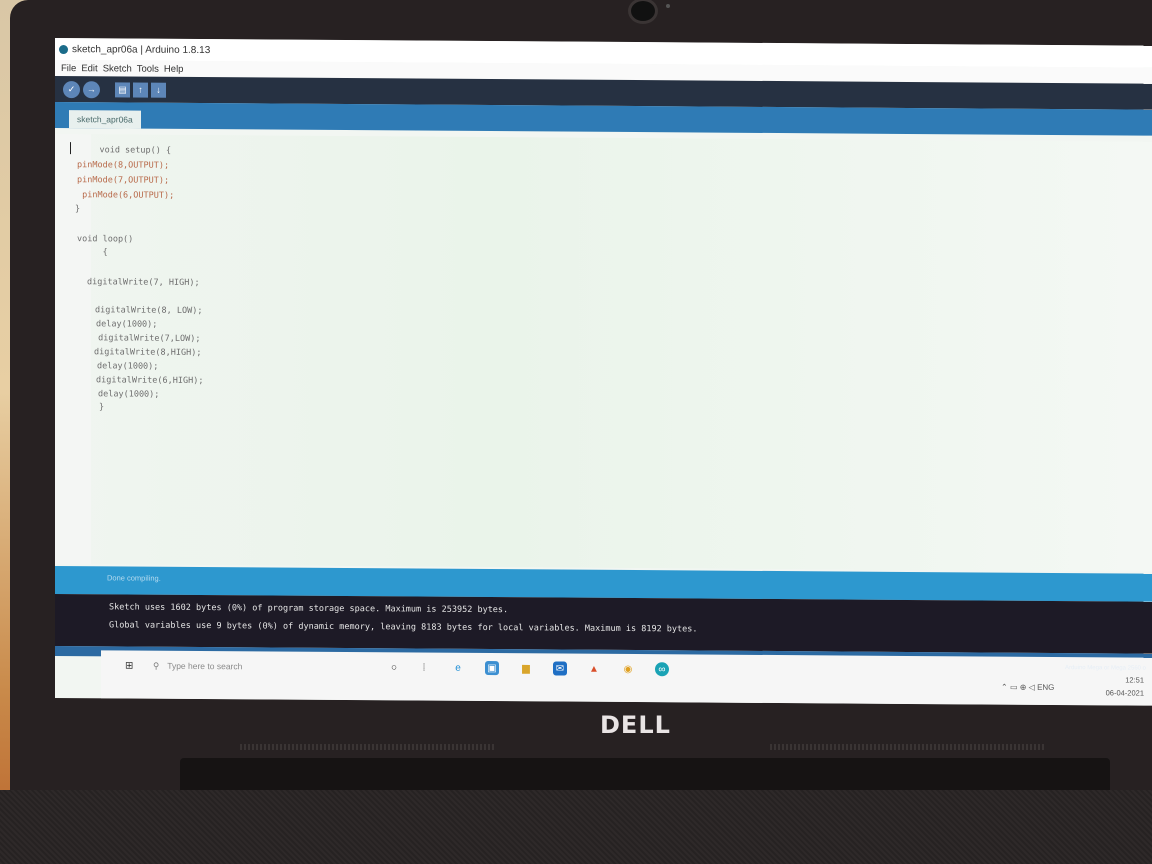 The height and width of the screenshot is (864, 1152). Describe the element at coordinates (907, 747) in the screenshot. I see `speaker-grill-right` at that location.